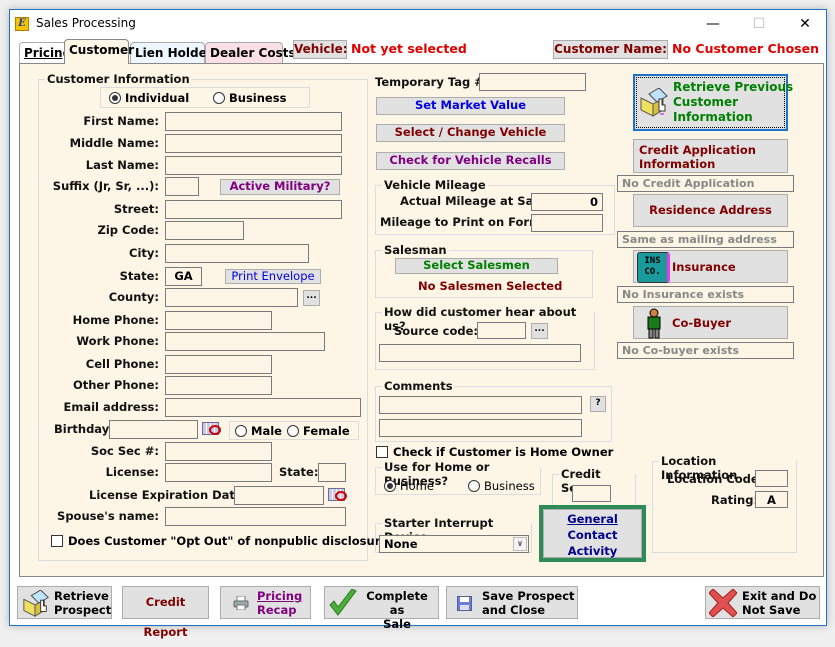  I want to click on check-vehicle-recalls-button: Check for Vehicle Recalls, so click(470, 161).